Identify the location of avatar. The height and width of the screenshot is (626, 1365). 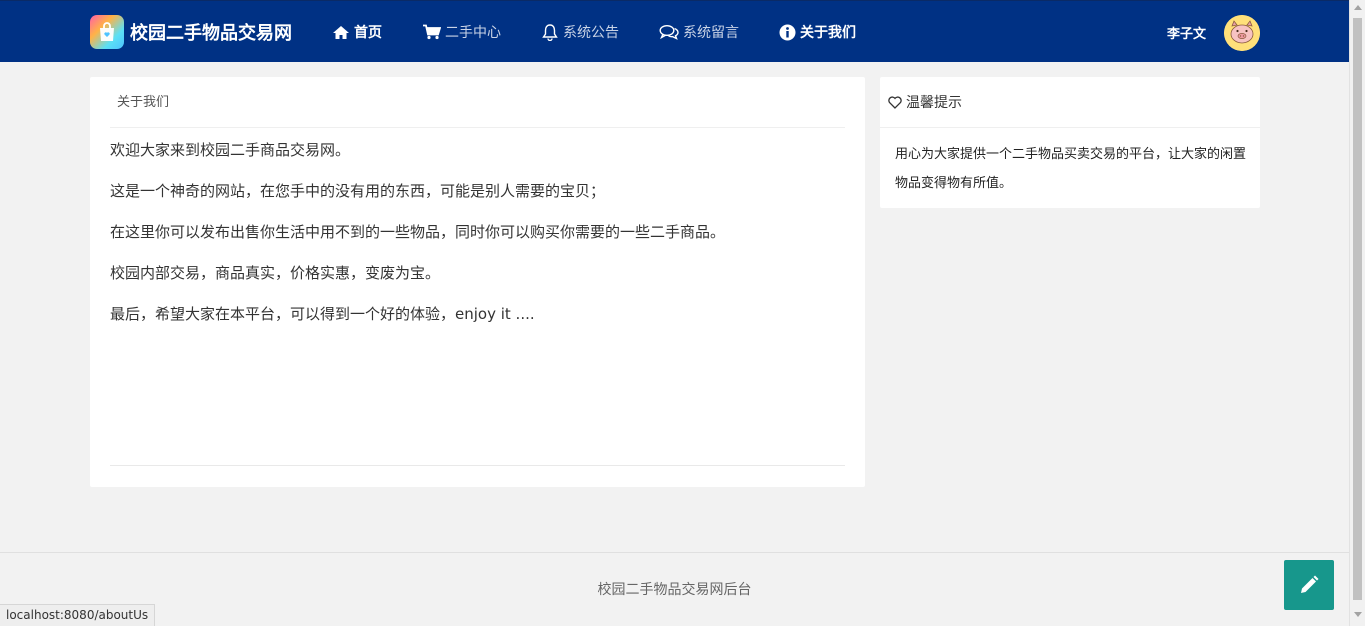
(1242, 33).